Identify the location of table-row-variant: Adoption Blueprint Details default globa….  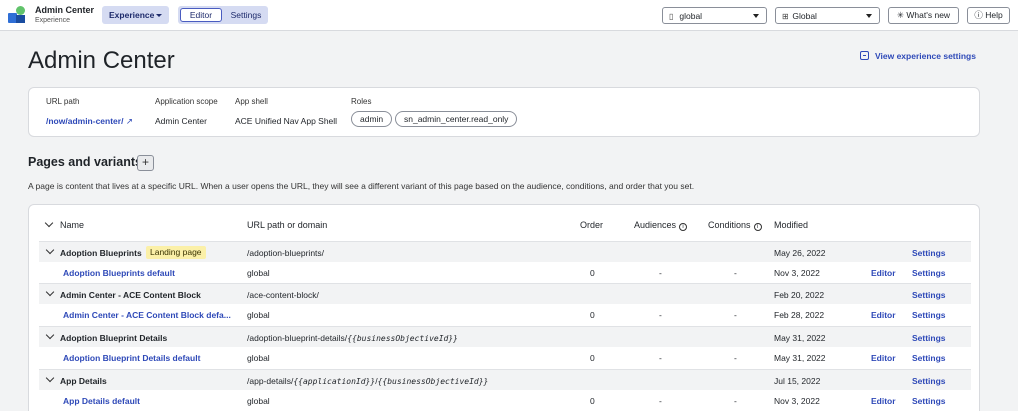
(505, 357).